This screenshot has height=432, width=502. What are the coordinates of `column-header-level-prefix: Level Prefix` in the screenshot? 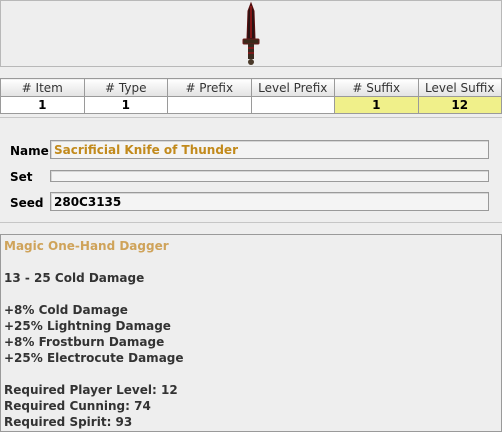 It's located at (292, 87).